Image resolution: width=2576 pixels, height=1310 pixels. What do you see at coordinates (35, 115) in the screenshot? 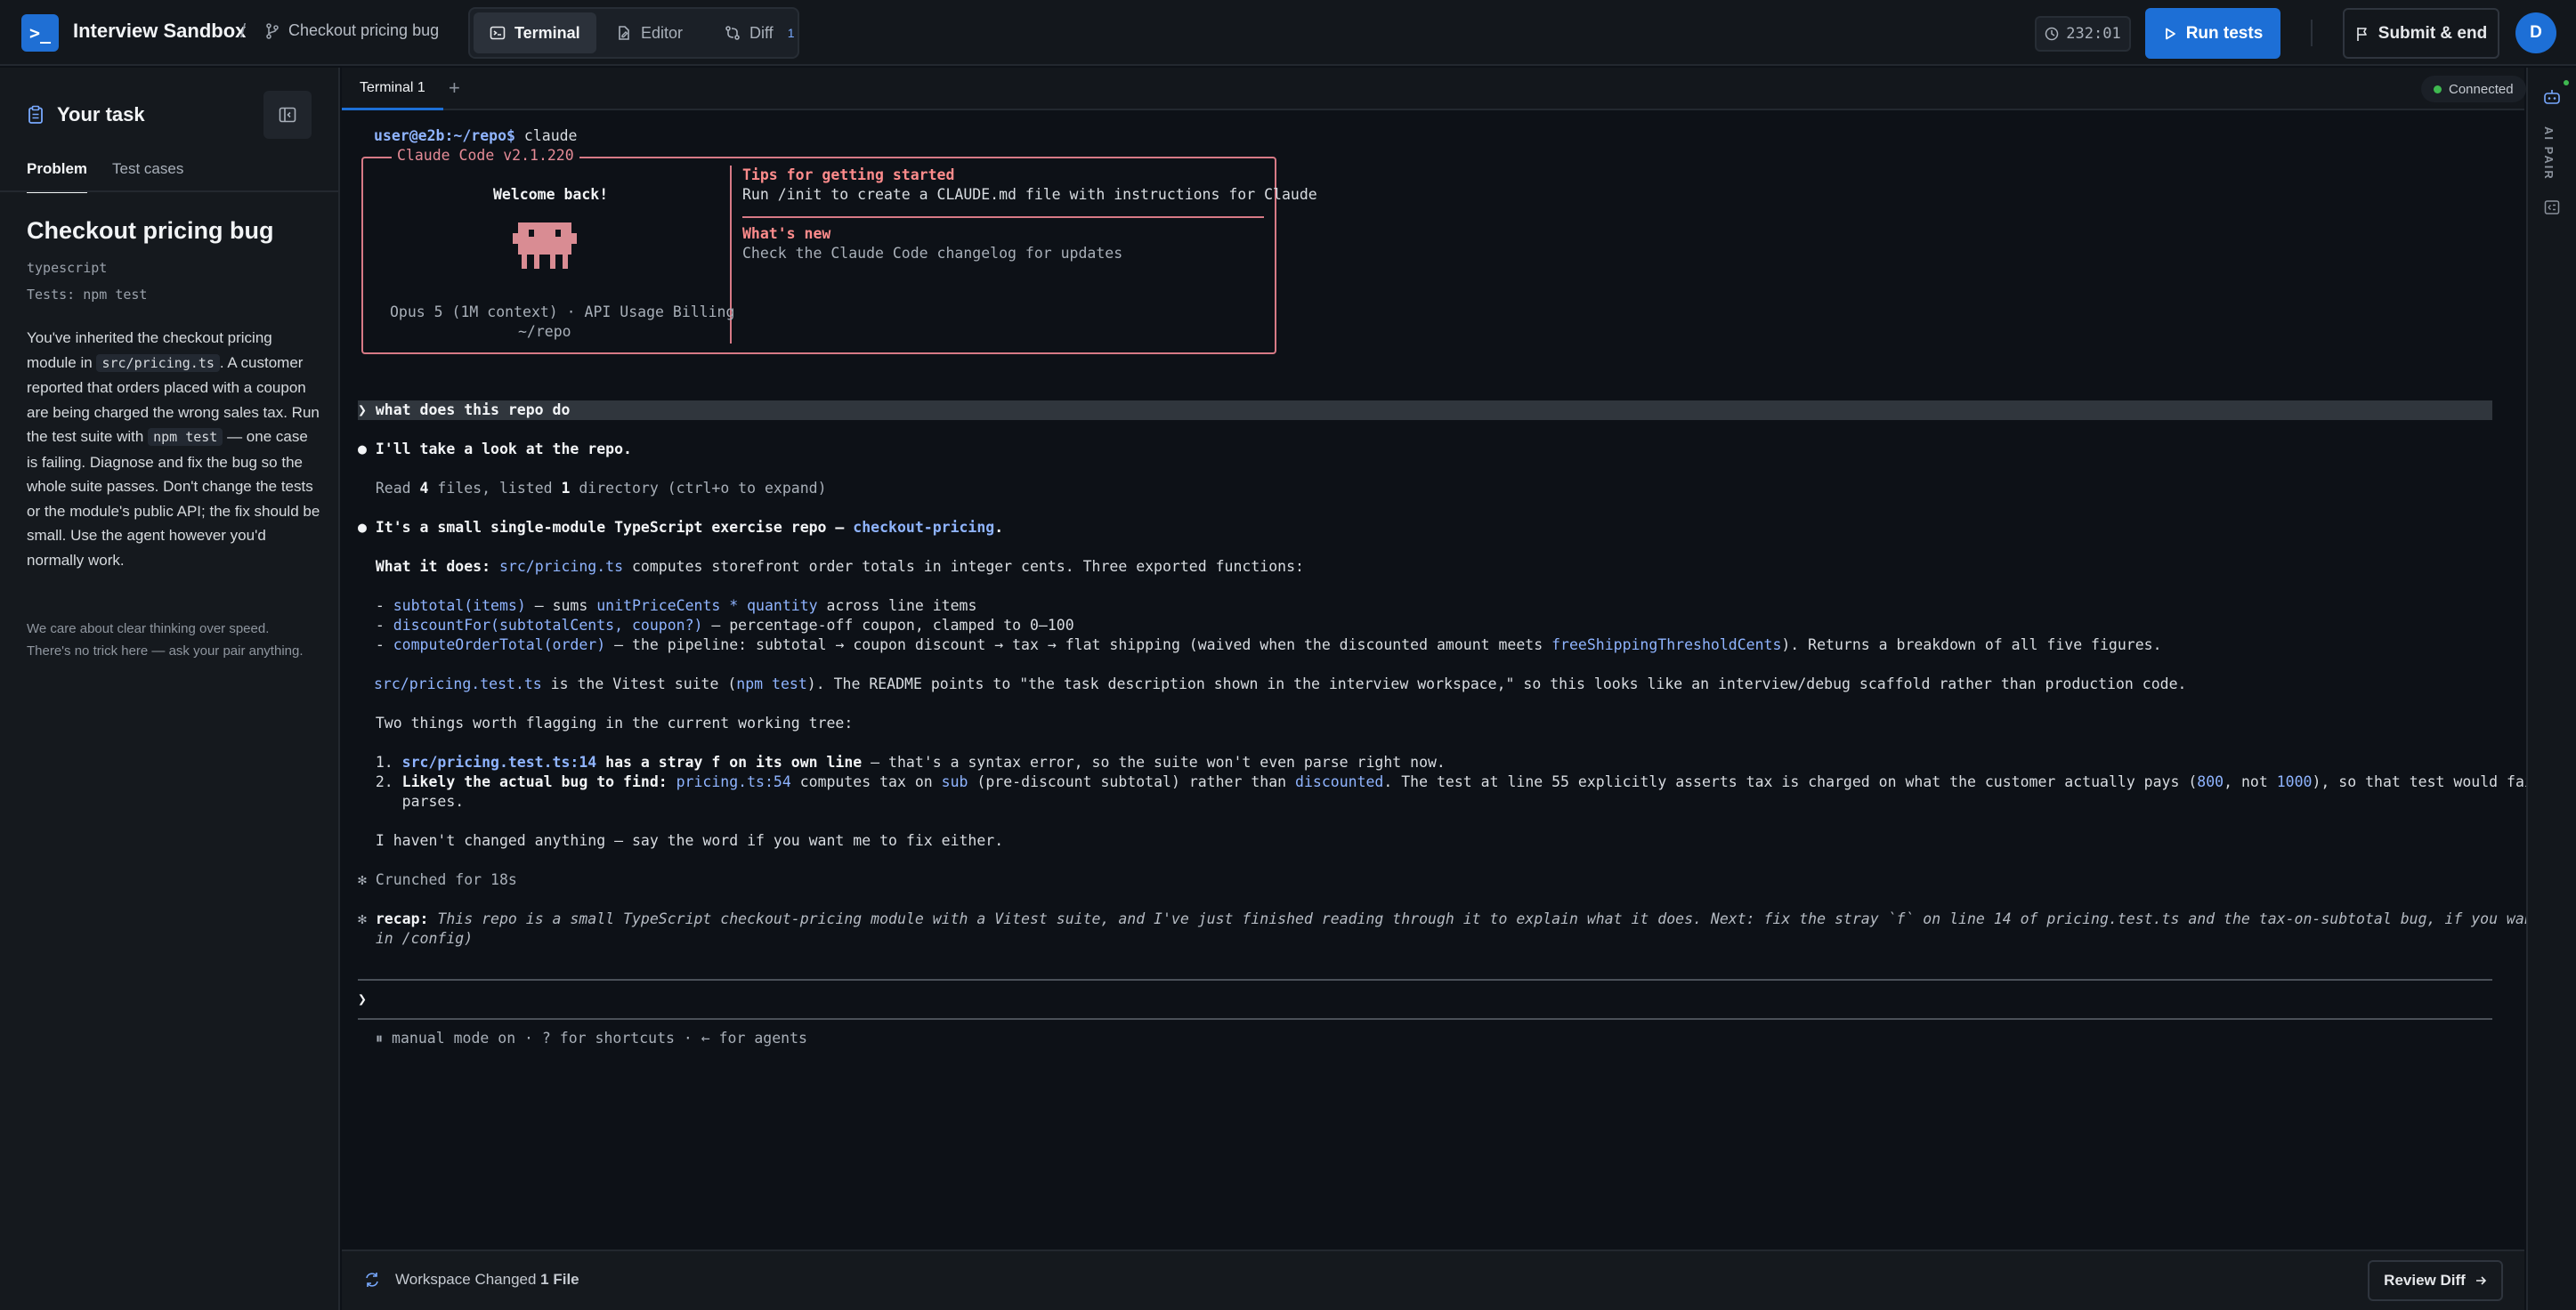
I see `clipboard-icon` at bounding box center [35, 115].